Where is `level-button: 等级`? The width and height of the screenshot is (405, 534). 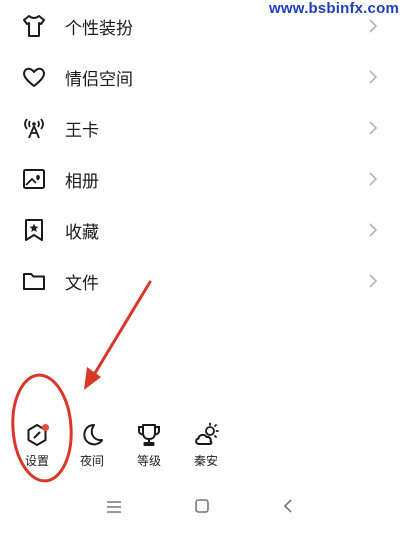 level-button: 等级 is located at coordinates (149, 448).